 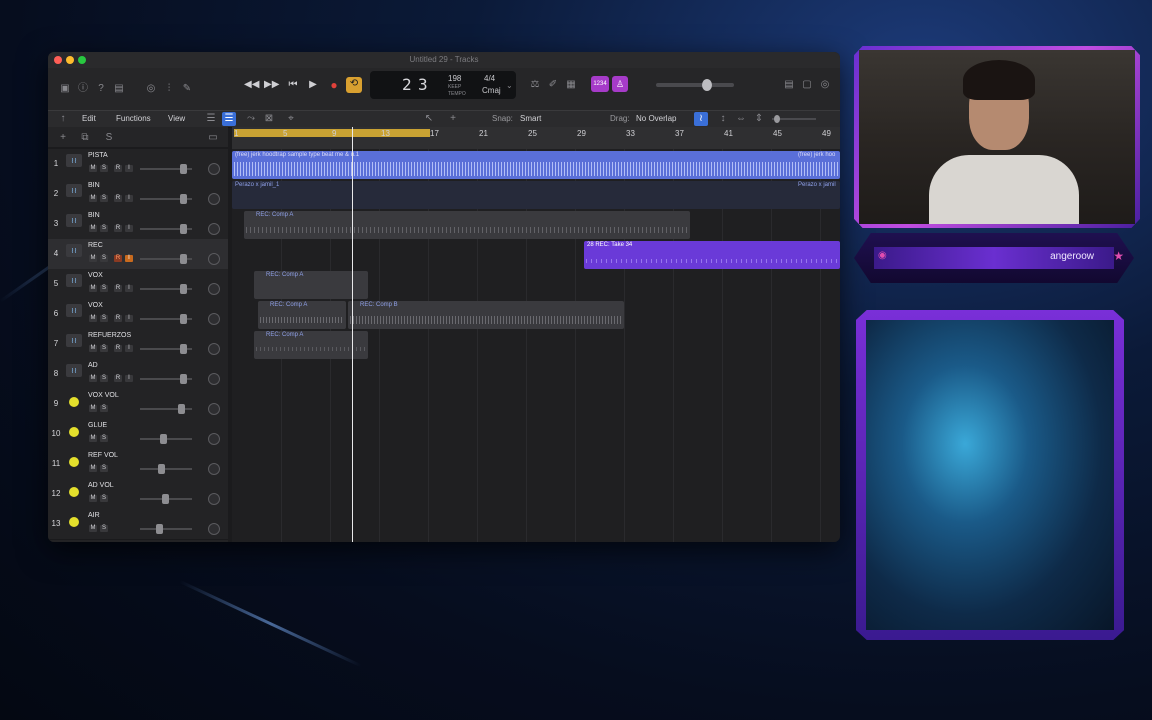 I want to click on editors-icon: ✎, so click(x=187, y=89).